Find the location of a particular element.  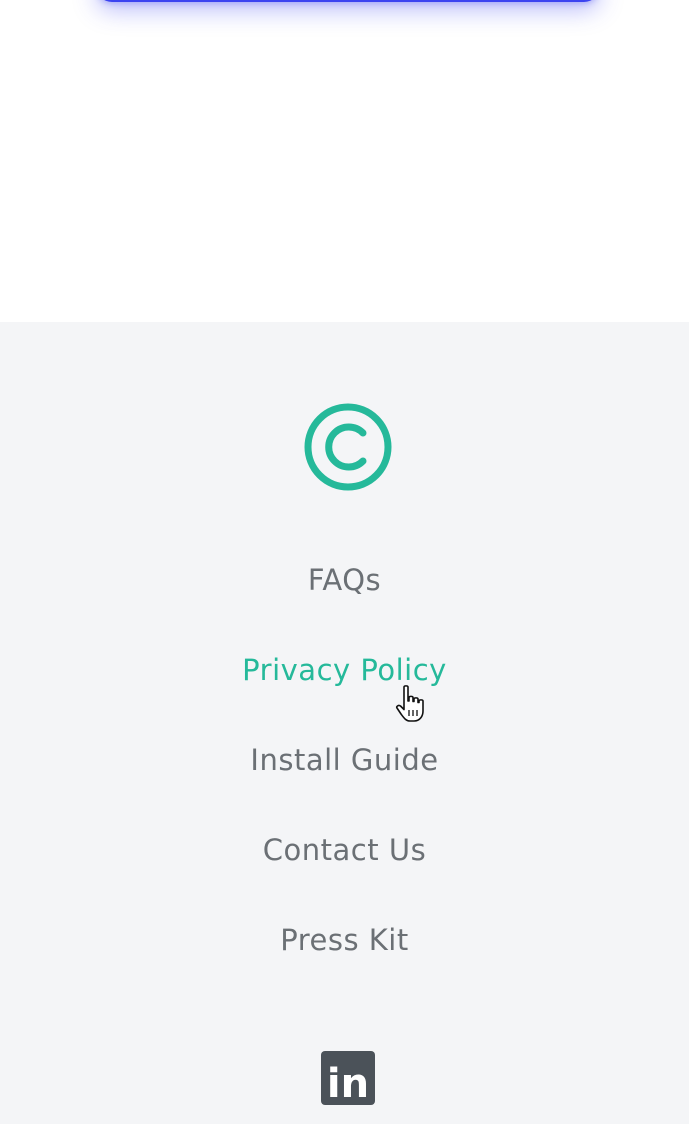

footer-link-press-kit: Press Kit is located at coordinates (344, 949).